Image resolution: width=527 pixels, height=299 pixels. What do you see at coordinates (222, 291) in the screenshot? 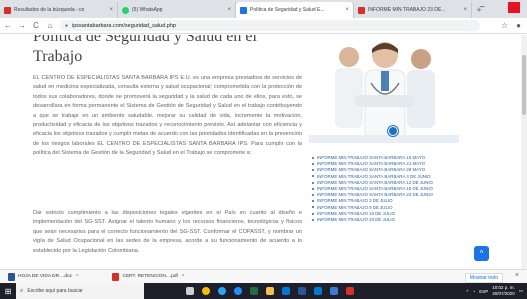
I see `edge-icon` at bounding box center [222, 291].